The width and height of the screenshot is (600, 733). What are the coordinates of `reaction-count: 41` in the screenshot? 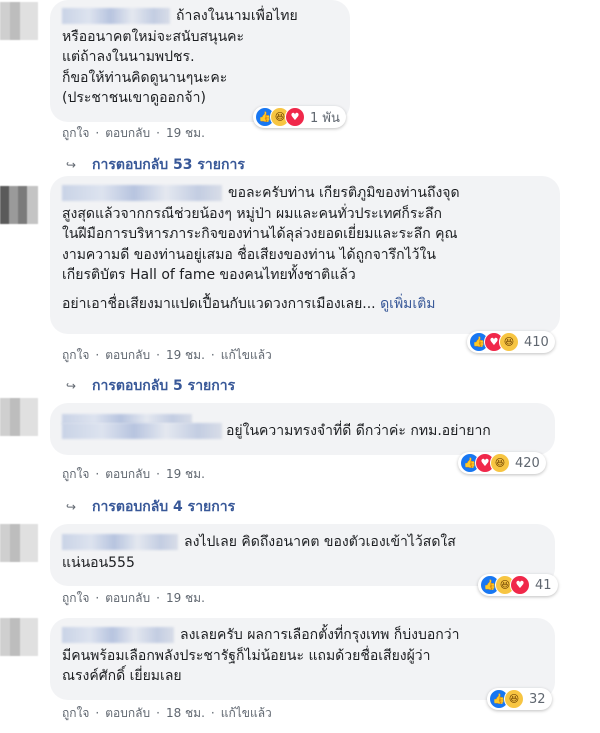 It's located at (543, 585).